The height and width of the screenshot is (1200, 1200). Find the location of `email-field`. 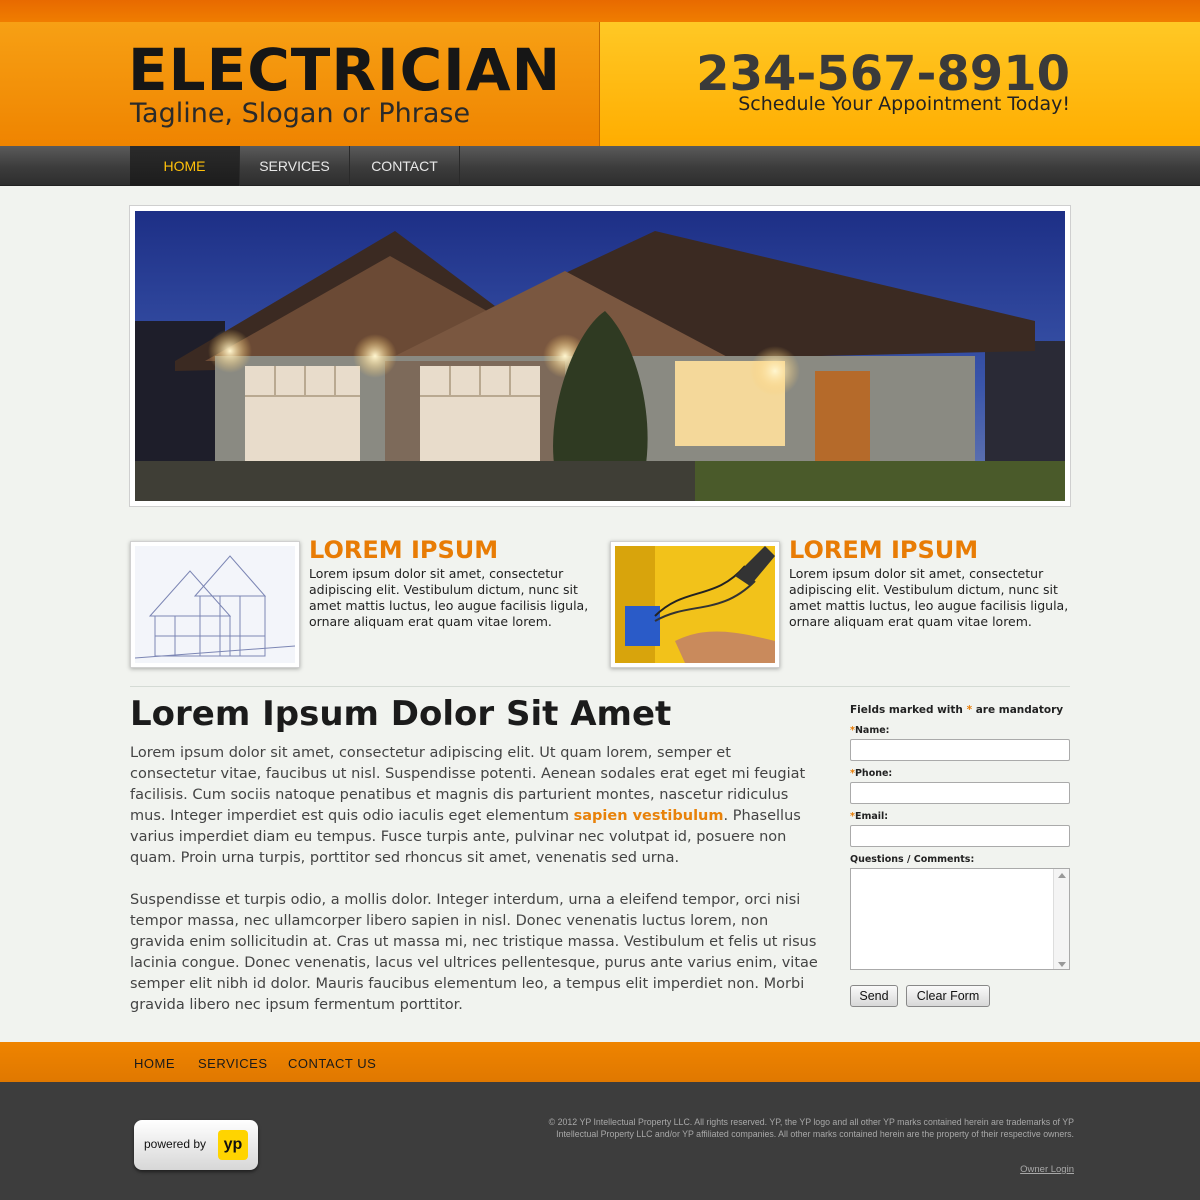

email-field is located at coordinates (960, 836).